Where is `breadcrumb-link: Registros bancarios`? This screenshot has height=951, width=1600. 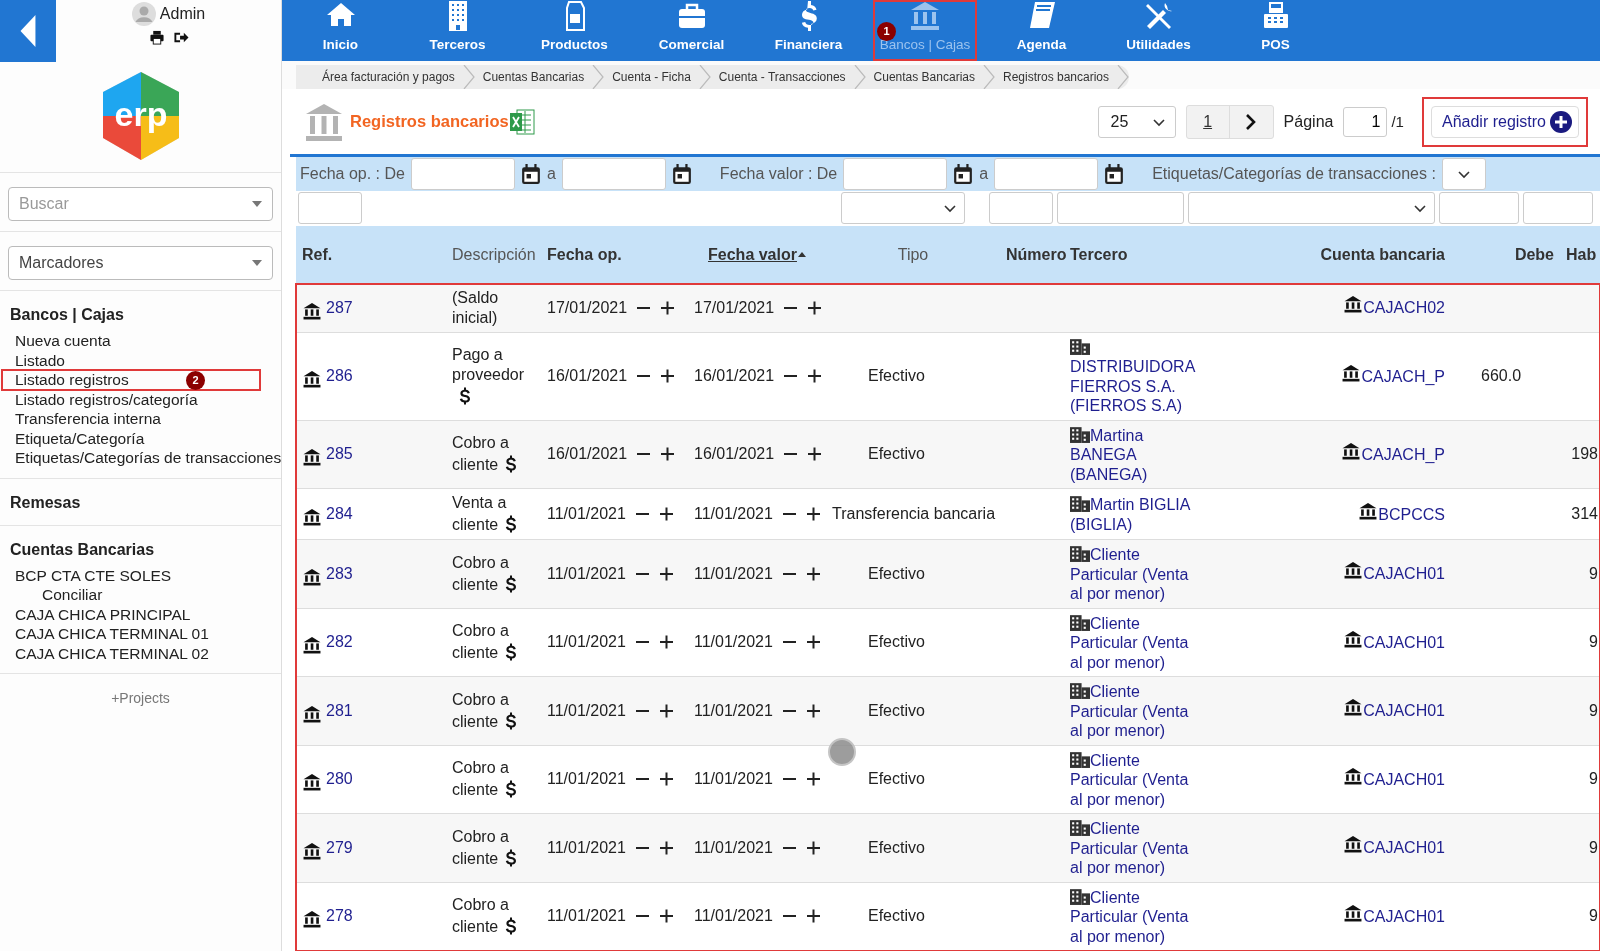
breadcrumb-link: Registros bancarios is located at coordinates (1056, 77).